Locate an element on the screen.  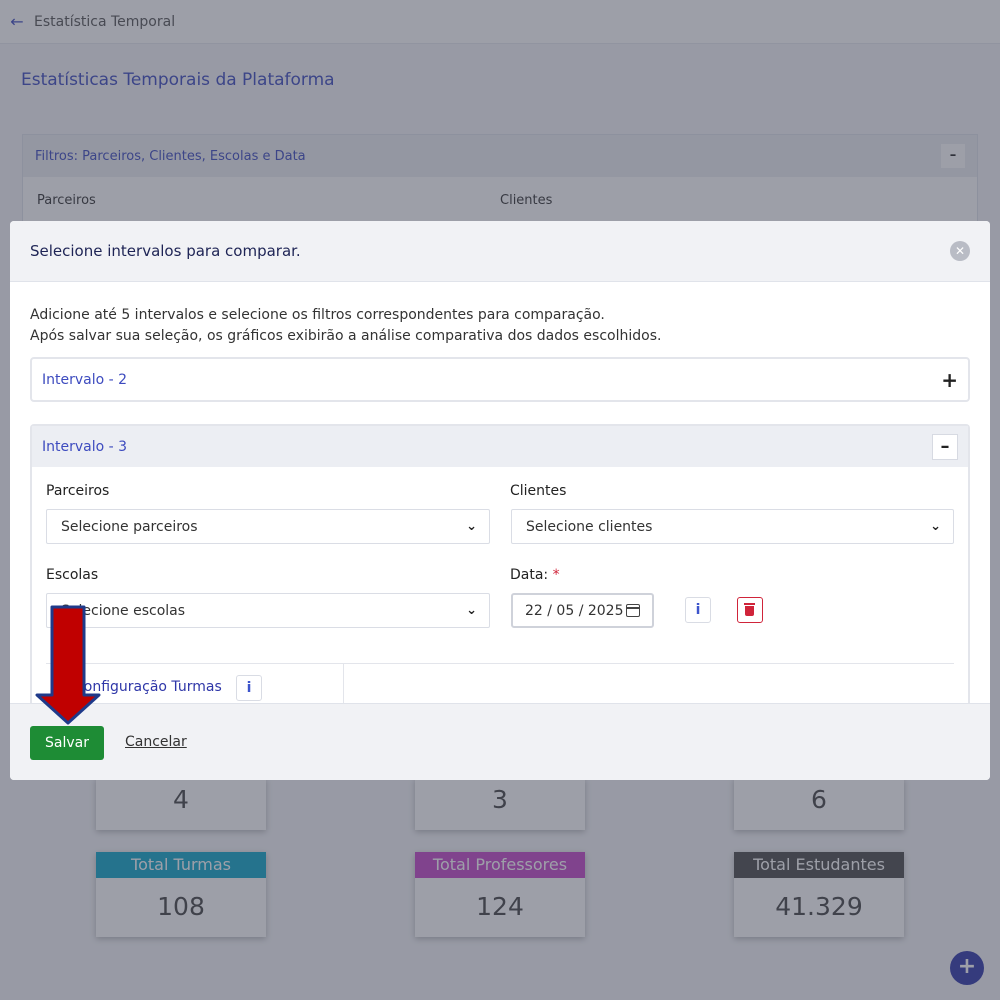
required-marker: * is located at coordinates (556, 575).